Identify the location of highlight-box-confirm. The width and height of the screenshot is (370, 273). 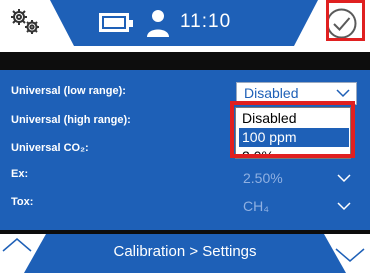
(345, 20).